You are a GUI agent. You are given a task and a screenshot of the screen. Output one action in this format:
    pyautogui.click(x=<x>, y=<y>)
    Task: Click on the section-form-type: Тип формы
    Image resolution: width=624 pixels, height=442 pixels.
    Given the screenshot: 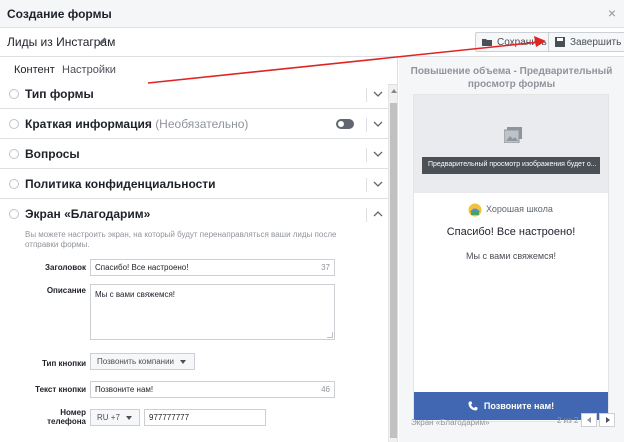 What is the action you would take?
    pyautogui.click(x=194, y=94)
    